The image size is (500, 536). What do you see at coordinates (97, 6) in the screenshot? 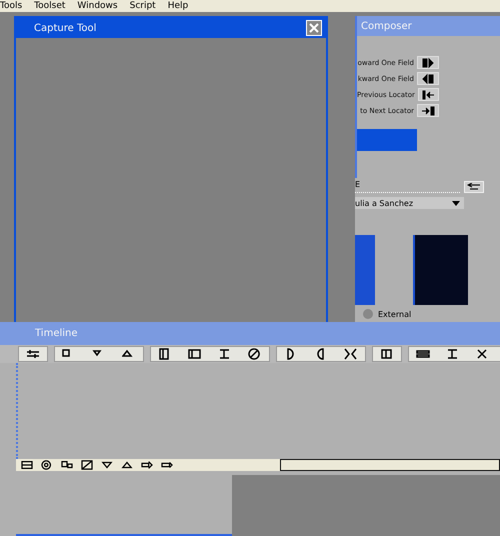
I see `menu-item: Windows` at bounding box center [97, 6].